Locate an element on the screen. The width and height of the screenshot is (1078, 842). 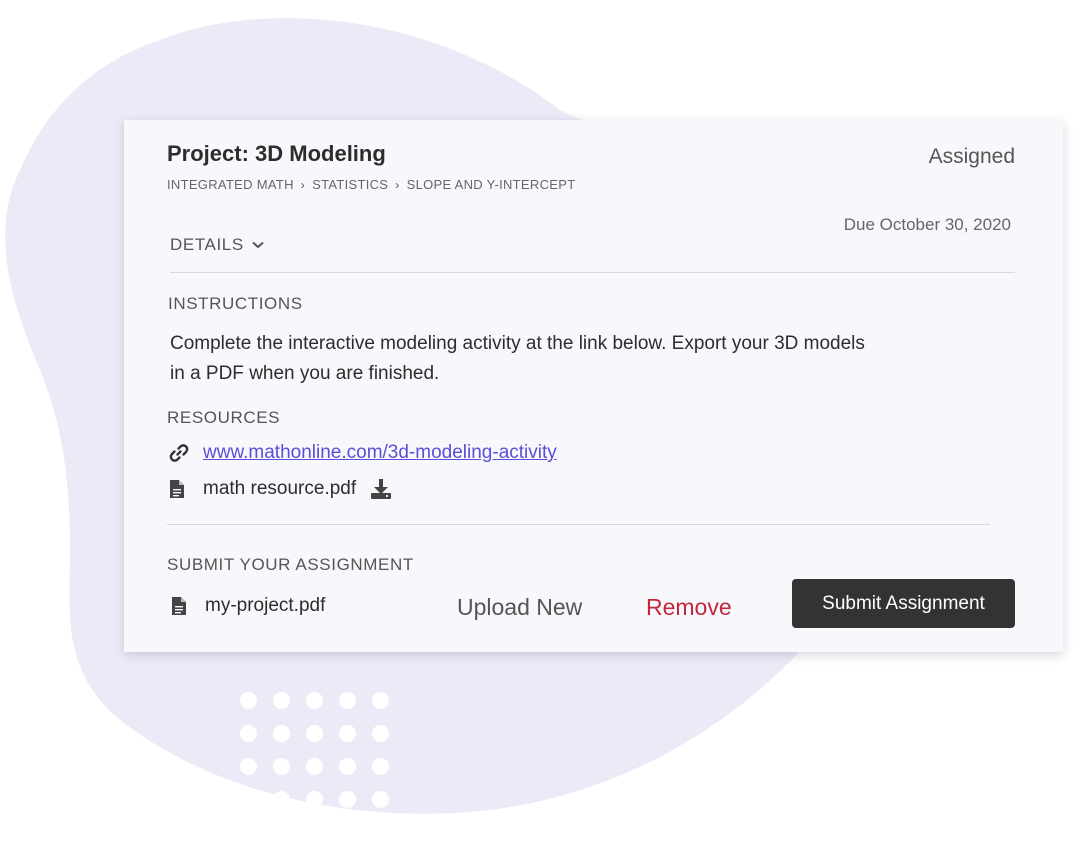
resource-file-name: math resource.pdf is located at coordinates (279, 489).